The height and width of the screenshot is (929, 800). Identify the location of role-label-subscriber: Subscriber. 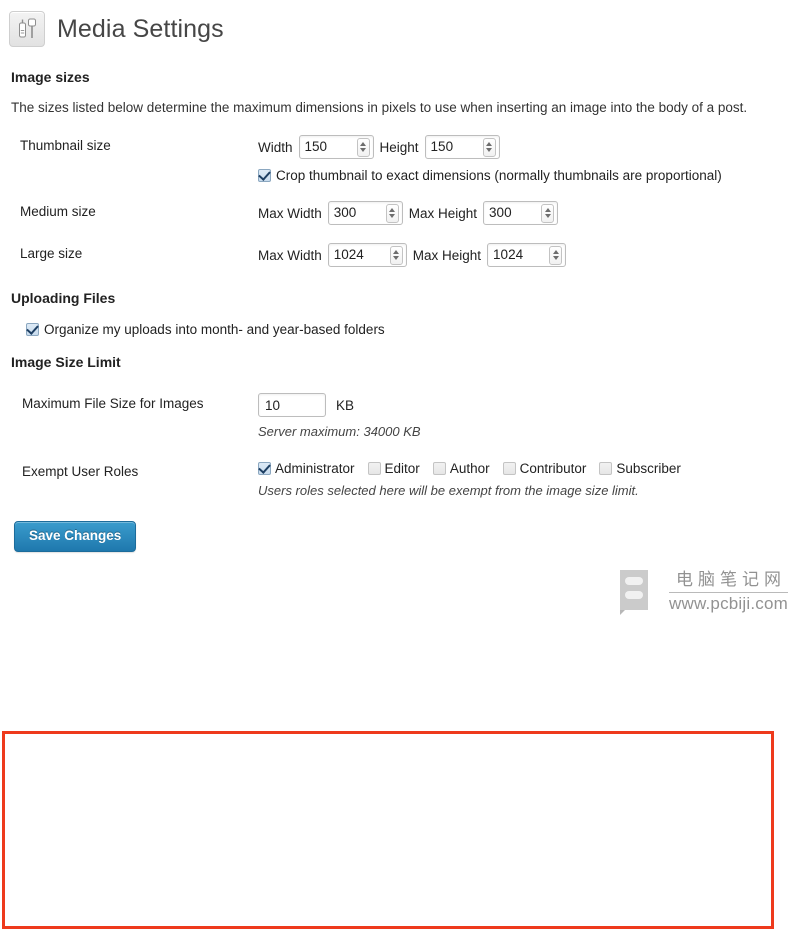
(648, 468).